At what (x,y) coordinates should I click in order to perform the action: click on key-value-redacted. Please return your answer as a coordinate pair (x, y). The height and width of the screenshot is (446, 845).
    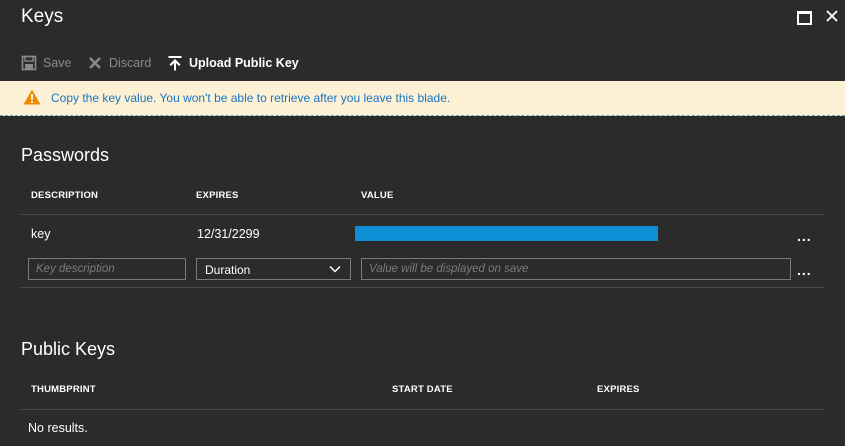
    Looking at the image, I should click on (506, 233).